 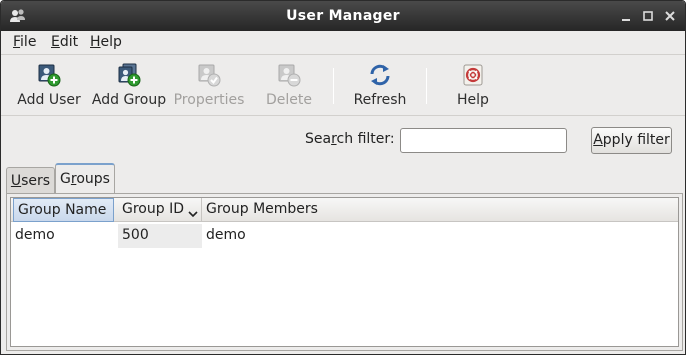 I want to click on help-button: Help, so click(x=473, y=86).